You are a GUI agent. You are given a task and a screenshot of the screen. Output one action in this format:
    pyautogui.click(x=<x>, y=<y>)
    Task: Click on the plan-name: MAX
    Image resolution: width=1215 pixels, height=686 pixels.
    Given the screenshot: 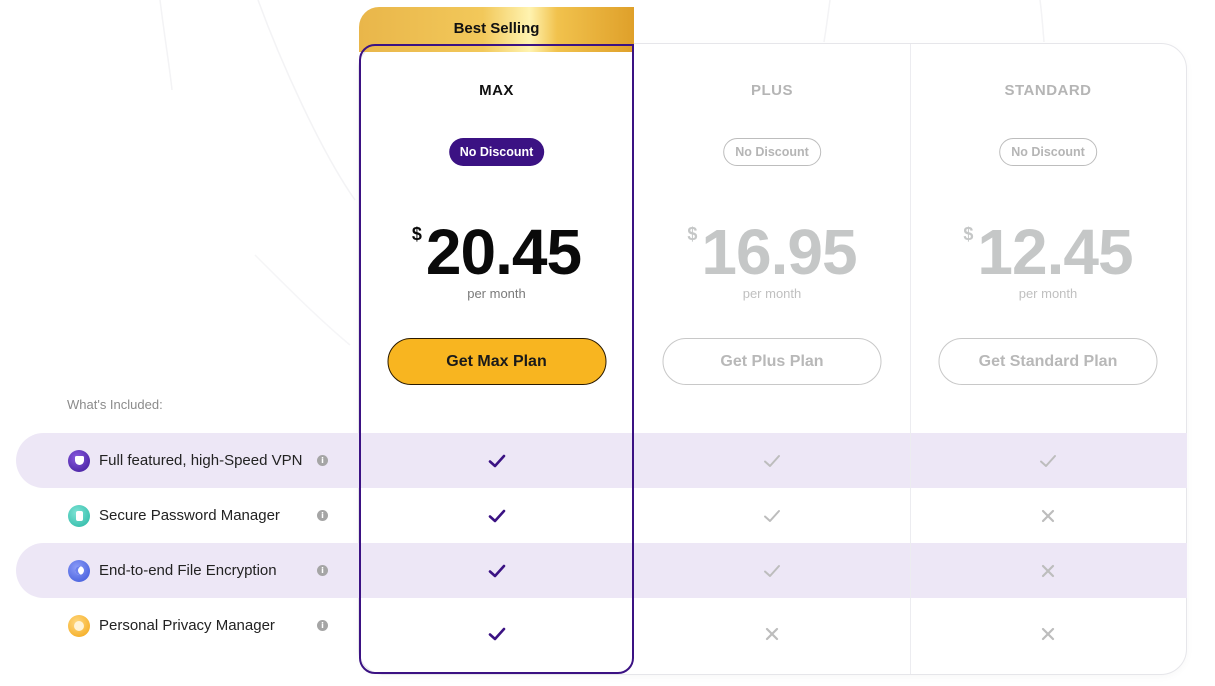 What is the action you would take?
    pyautogui.click(x=496, y=90)
    